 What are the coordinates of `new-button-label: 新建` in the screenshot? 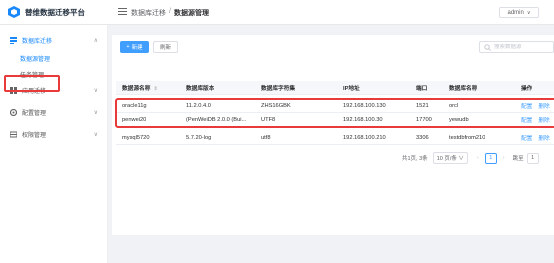 It's located at (137, 48).